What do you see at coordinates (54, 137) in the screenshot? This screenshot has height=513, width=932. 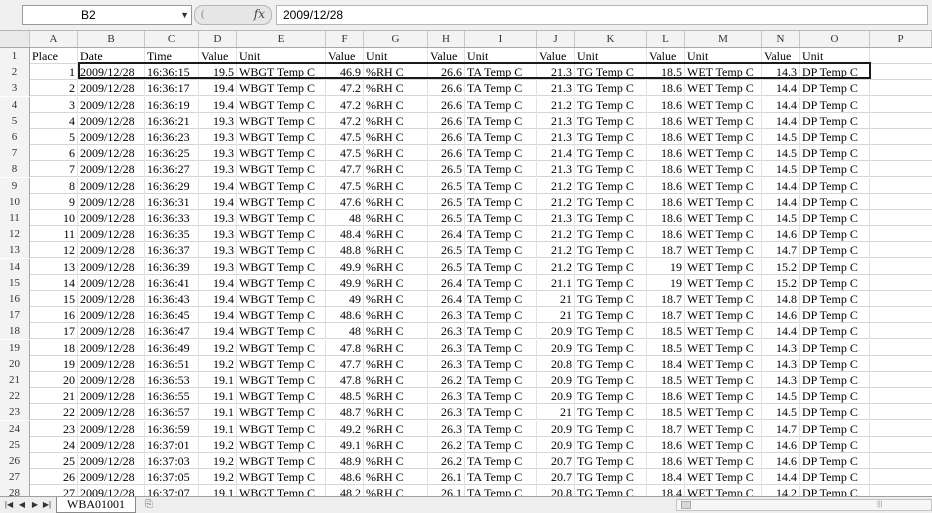 I see `cell-a: 5` at bounding box center [54, 137].